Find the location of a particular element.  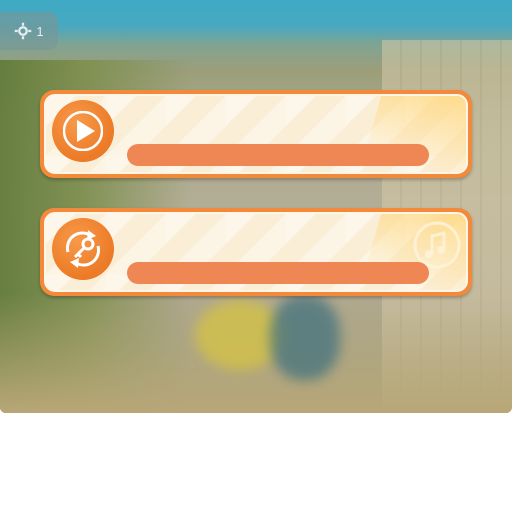

play-icon is located at coordinates (83, 131).